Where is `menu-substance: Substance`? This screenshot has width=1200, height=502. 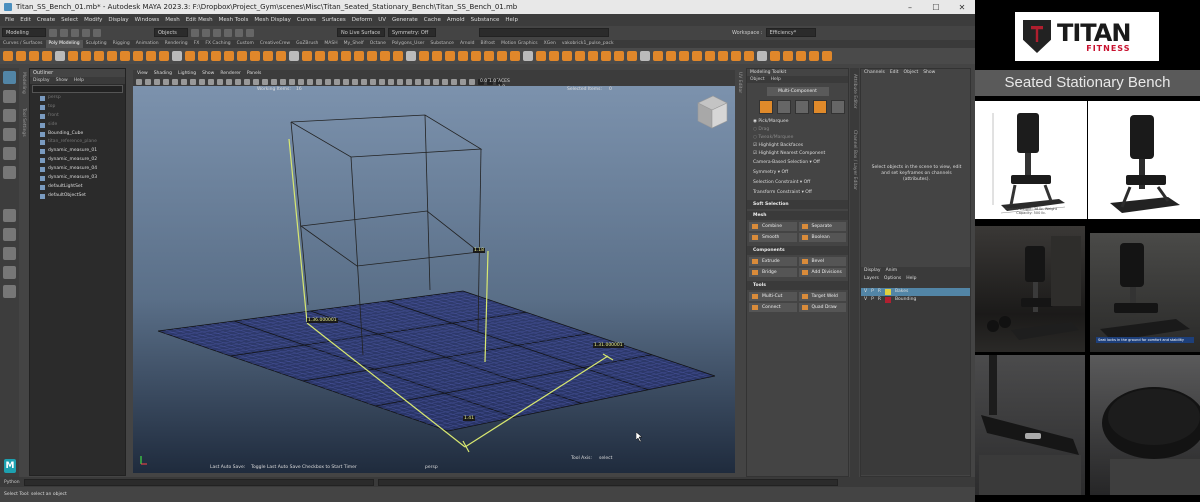
menu-substance: Substance is located at coordinates (485, 20).